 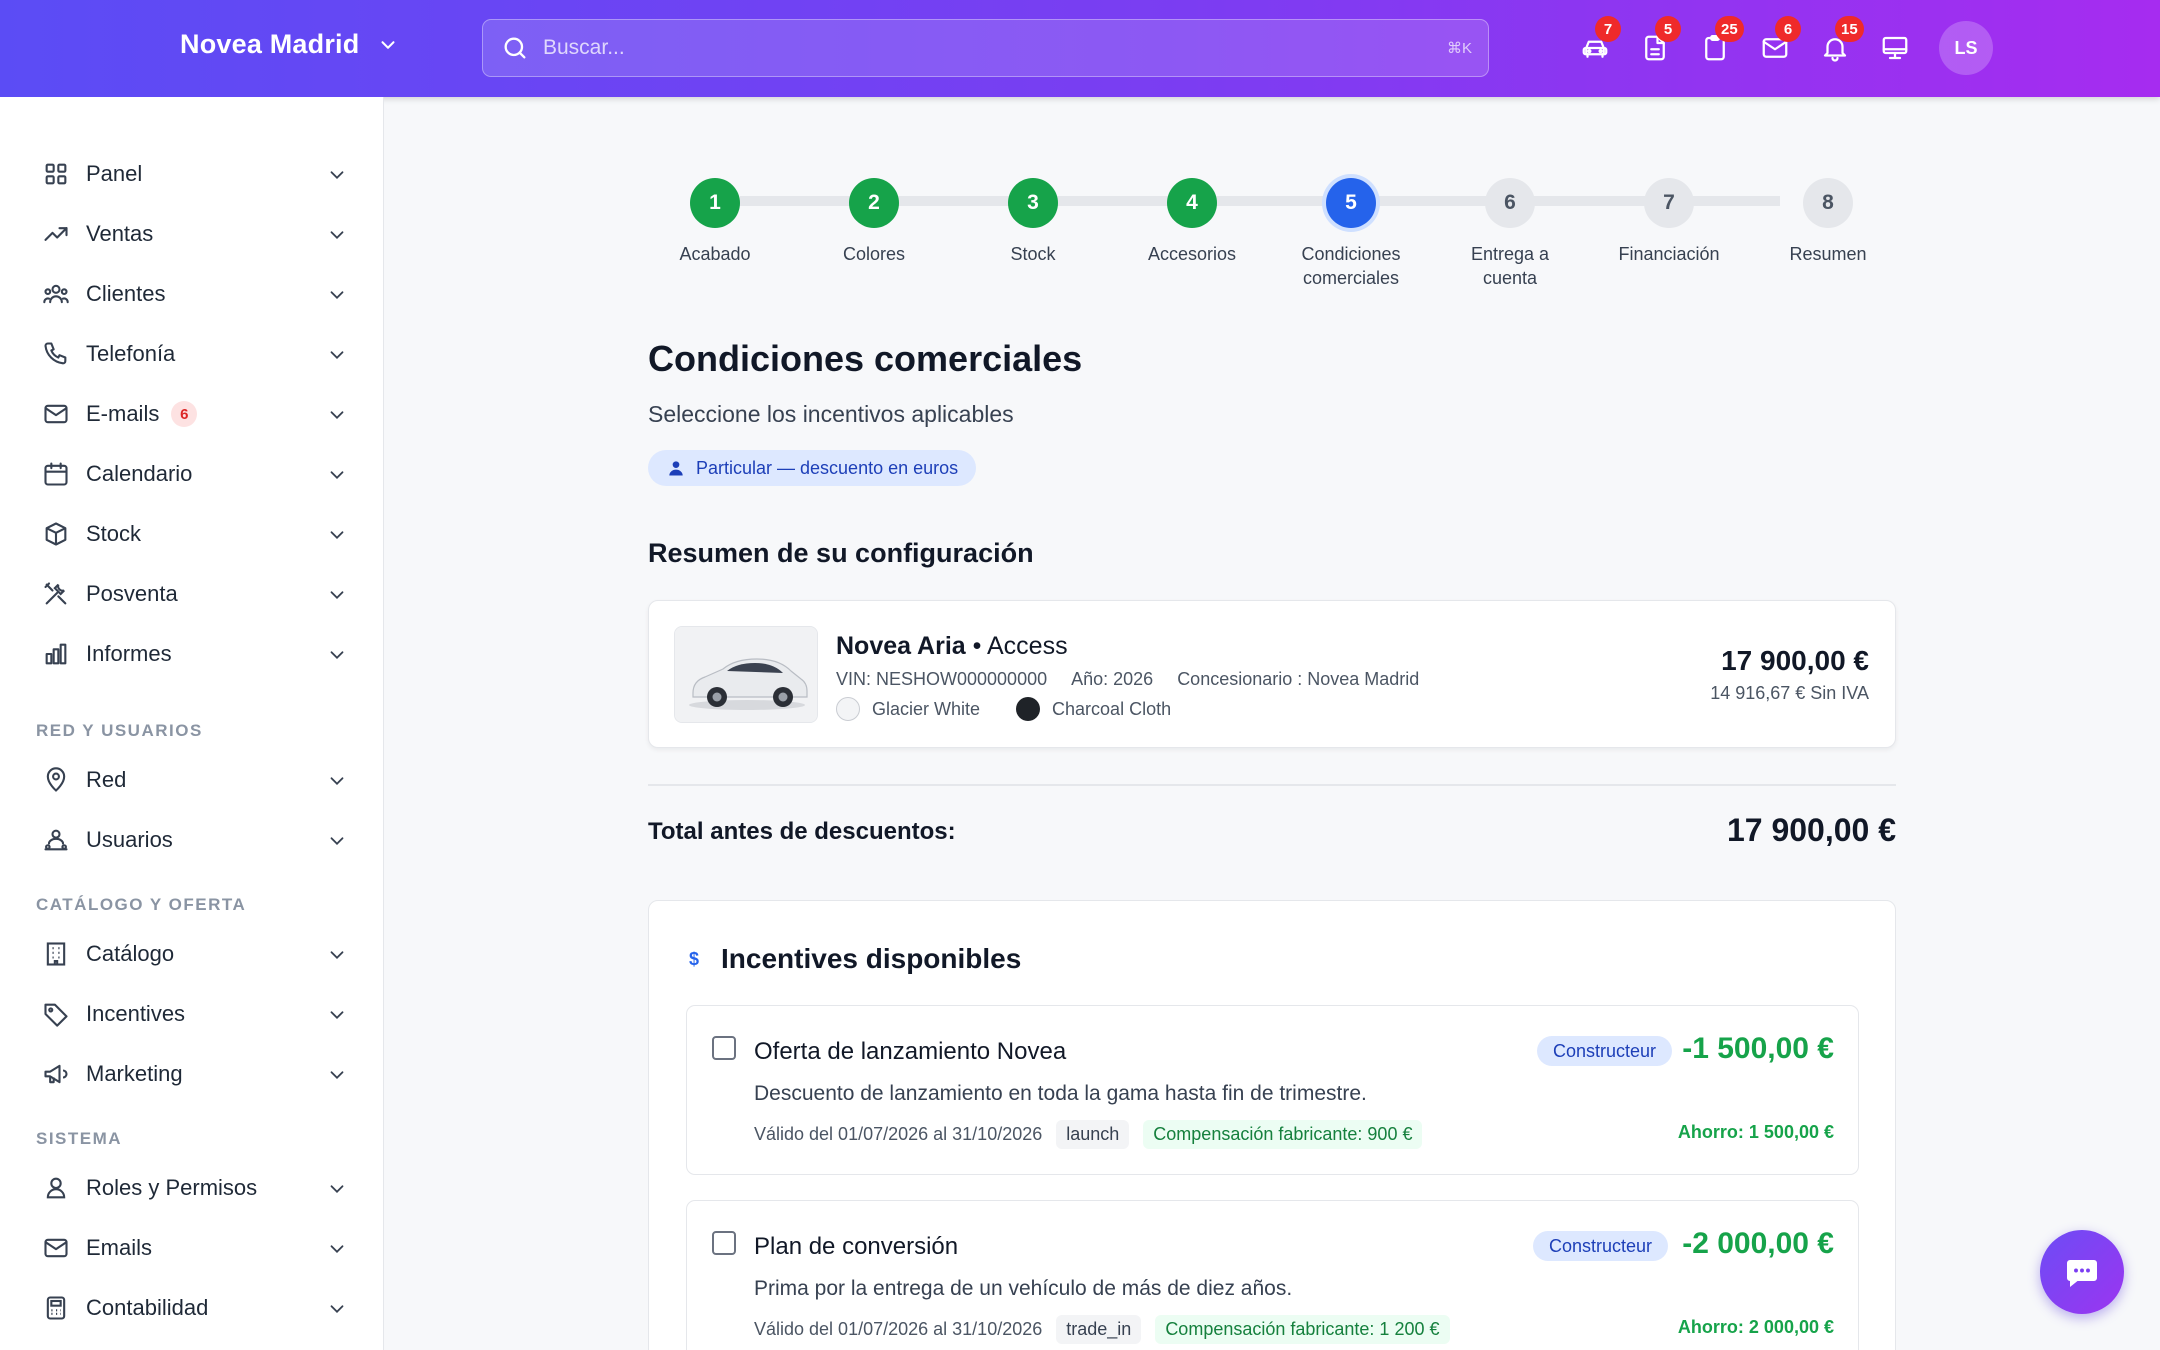 What do you see at coordinates (1758, 1048) in the screenshot?
I see `incentive-amount: -1 500,00 €` at bounding box center [1758, 1048].